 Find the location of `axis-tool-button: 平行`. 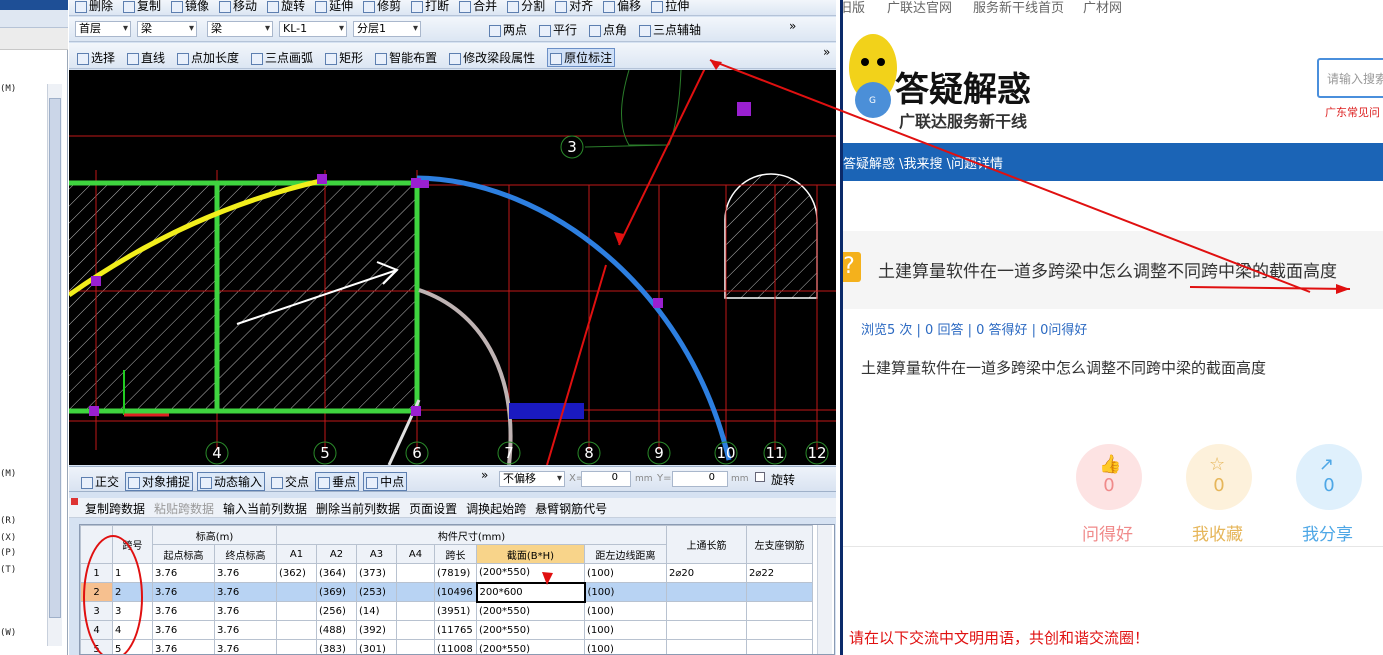

axis-tool-button: 平行 is located at coordinates (558, 29).